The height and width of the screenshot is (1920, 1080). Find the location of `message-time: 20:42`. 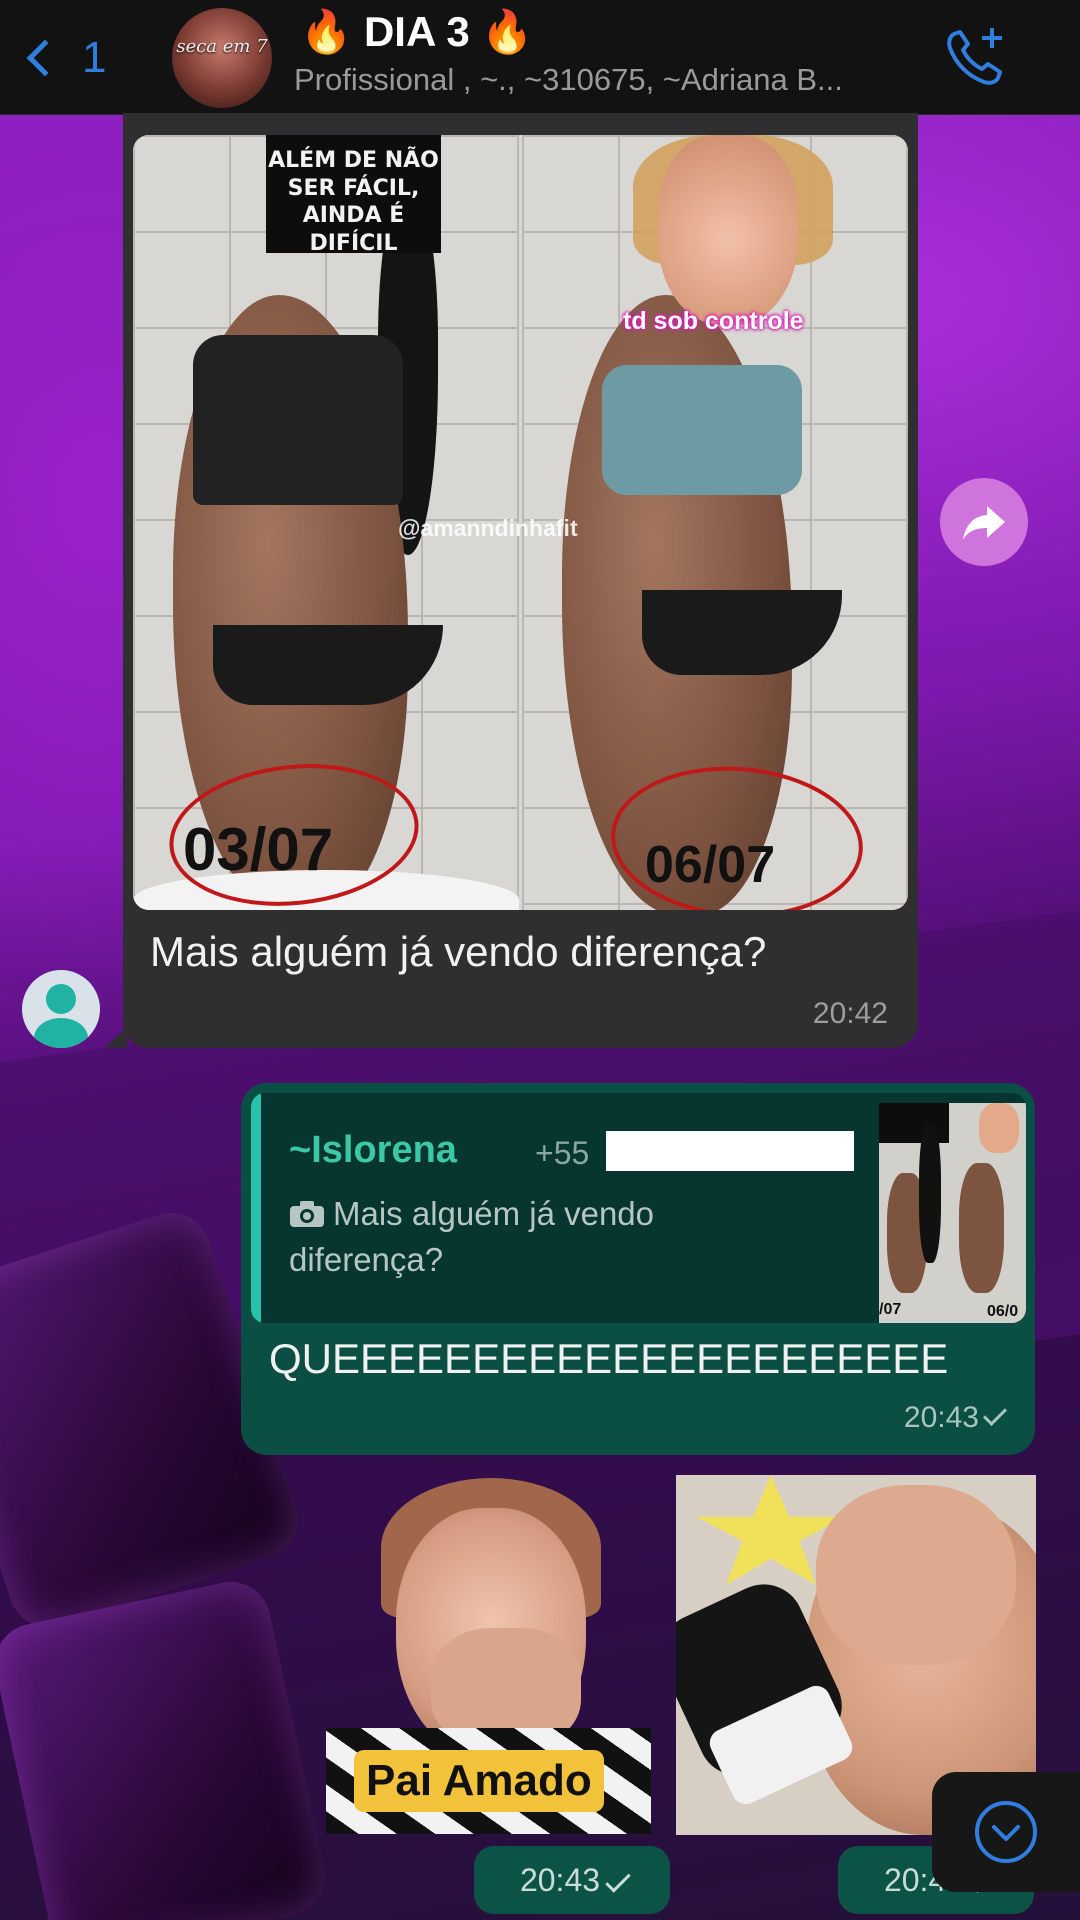

message-time: 20:42 is located at coordinates (850, 1013).